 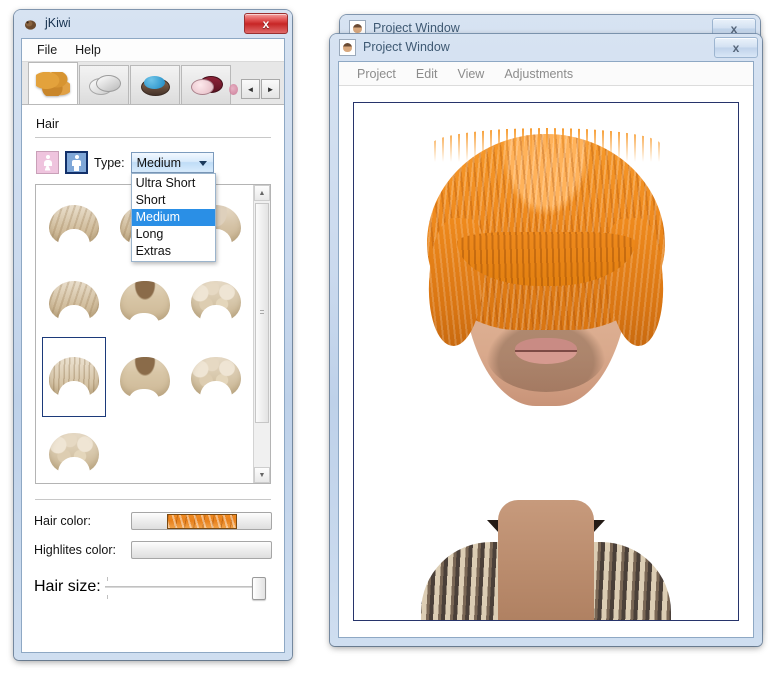 I want to click on hair-size-slider, so click(x=186, y=587).